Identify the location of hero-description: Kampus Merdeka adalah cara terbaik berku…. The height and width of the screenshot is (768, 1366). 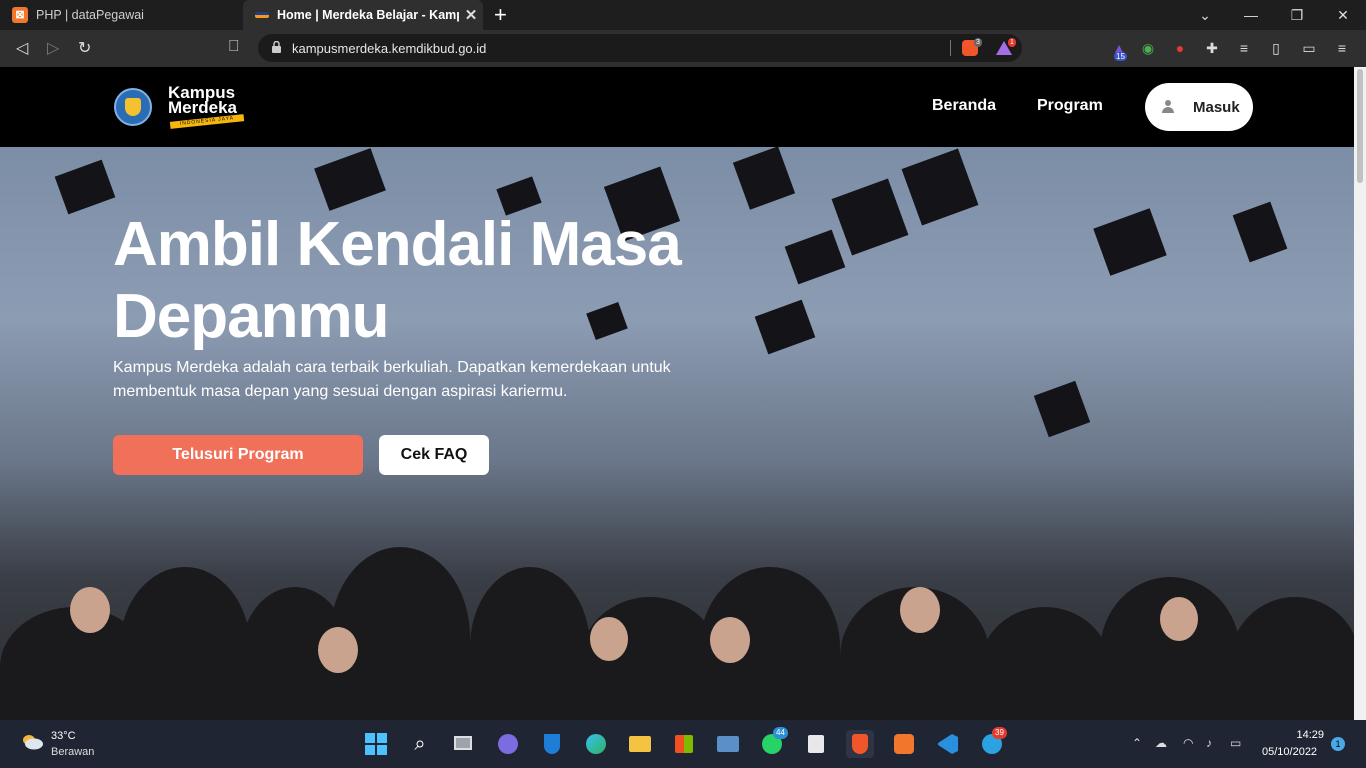
(392, 379).